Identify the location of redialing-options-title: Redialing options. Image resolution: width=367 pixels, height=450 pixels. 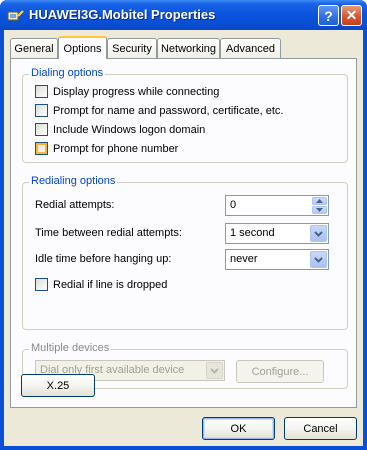
(73, 181).